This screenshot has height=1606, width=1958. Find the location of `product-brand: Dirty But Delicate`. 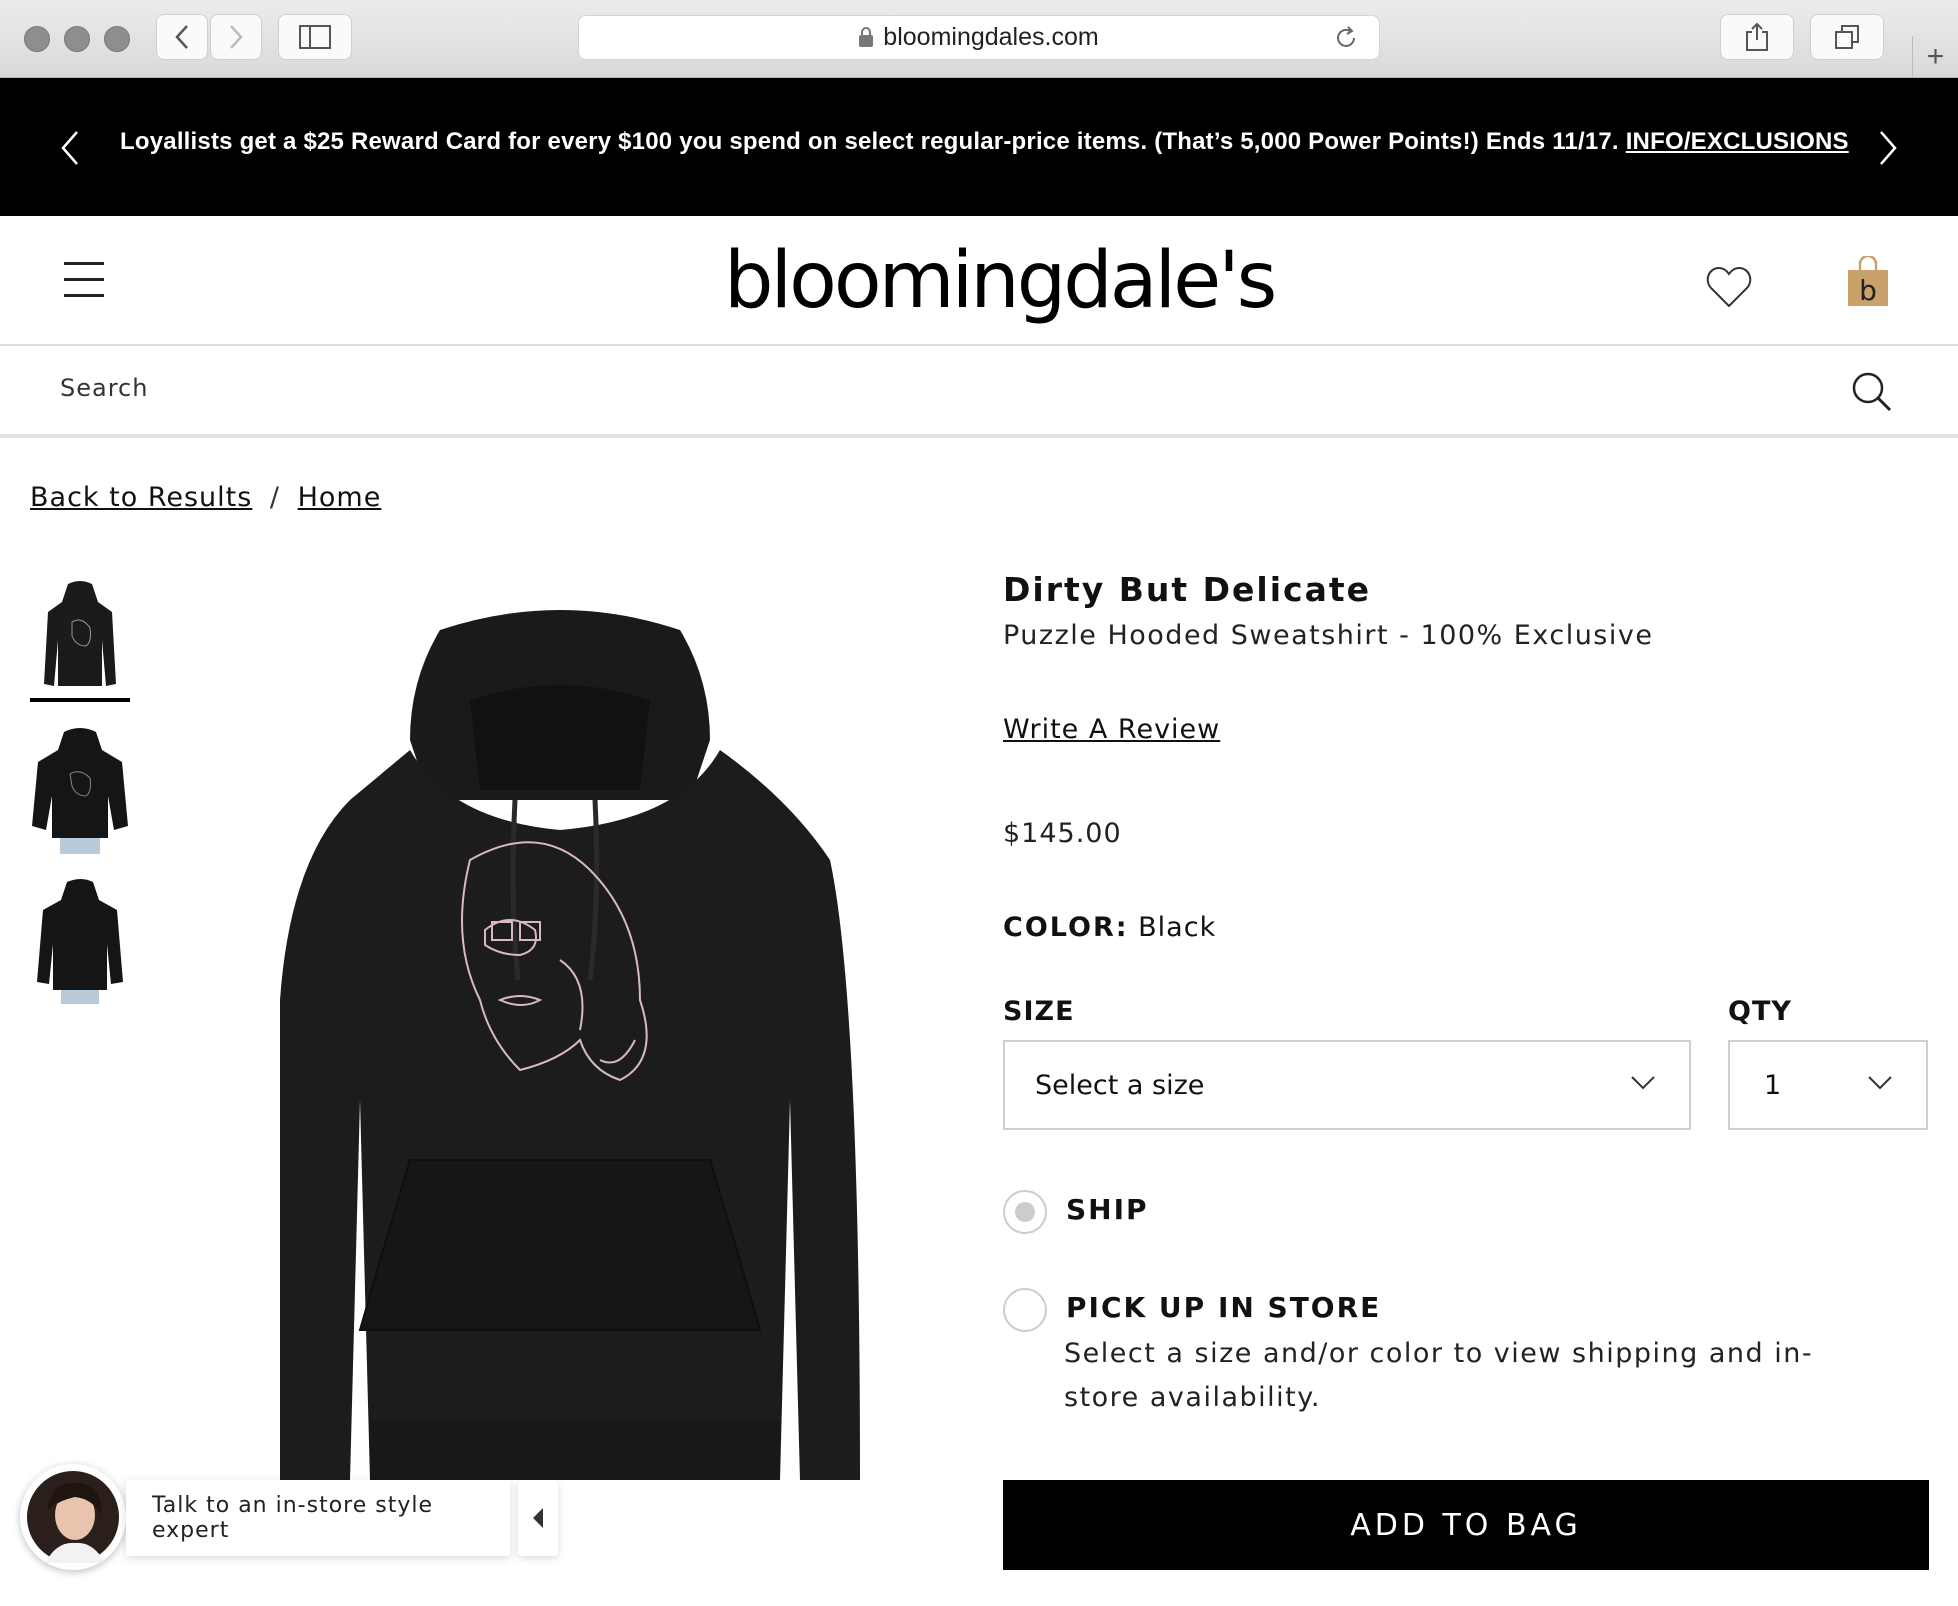

product-brand: Dirty But Delicate is located at coordinates (1187, 589).